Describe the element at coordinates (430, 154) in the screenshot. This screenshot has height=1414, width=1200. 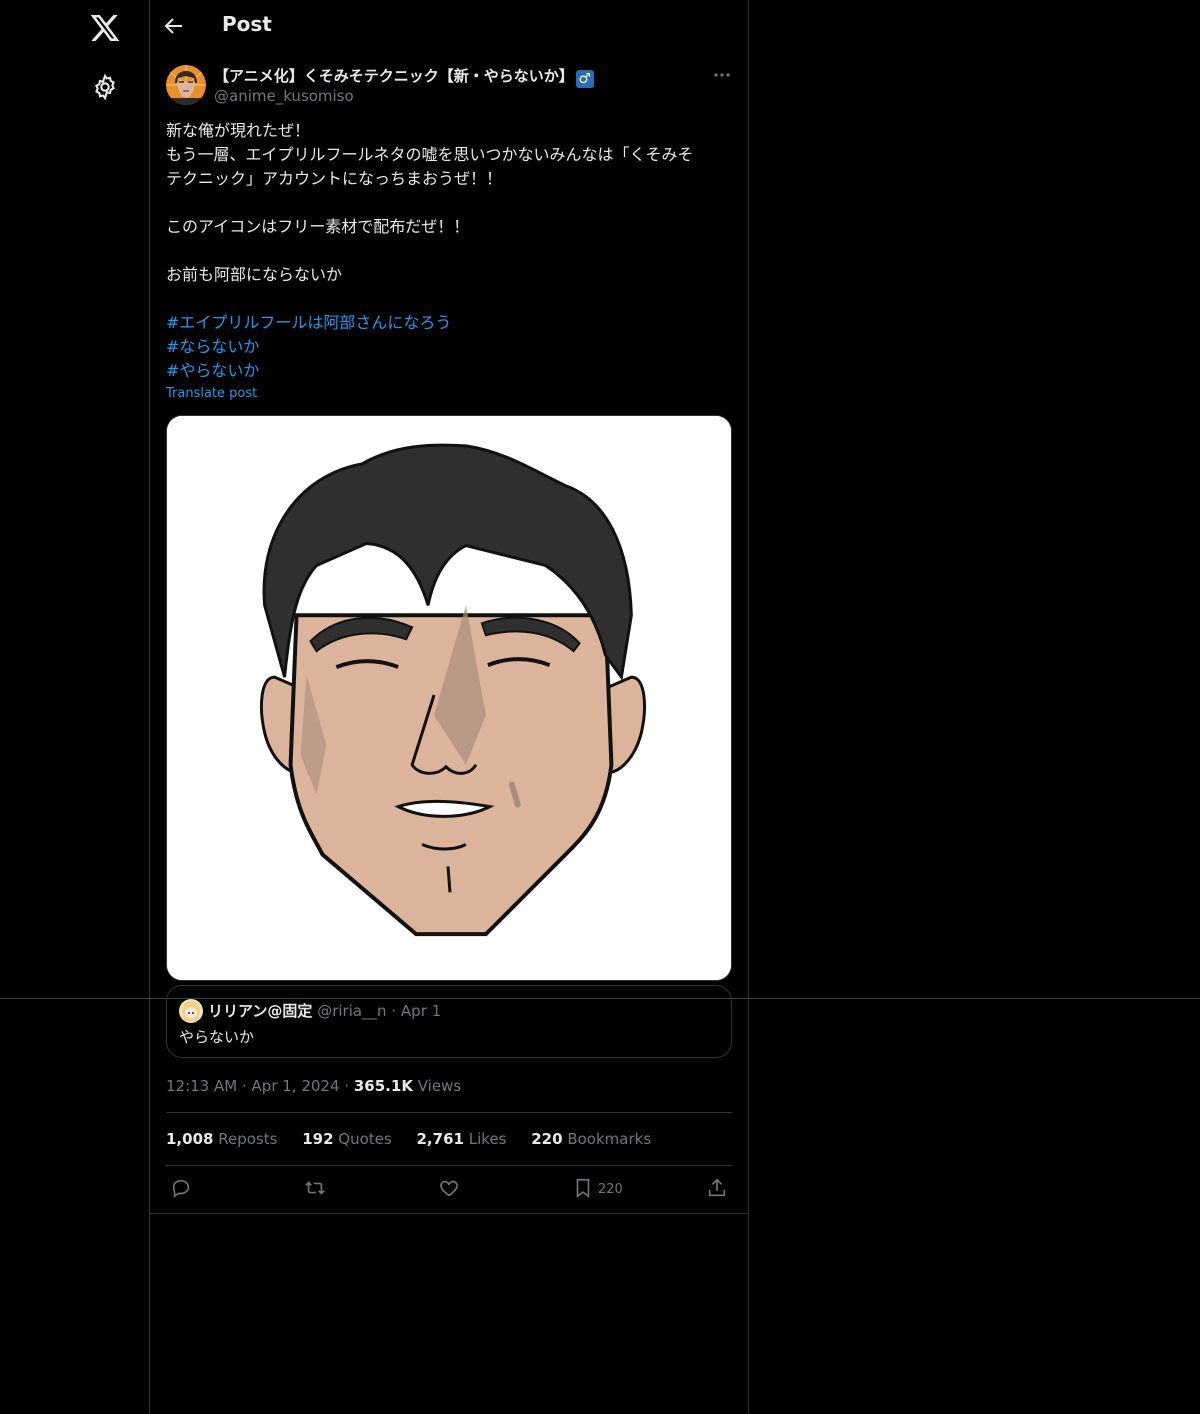
I see `post-line: もう一層、エイプリルフールネタの嘘を思いつかないみんなは「くそみそ` at that location.